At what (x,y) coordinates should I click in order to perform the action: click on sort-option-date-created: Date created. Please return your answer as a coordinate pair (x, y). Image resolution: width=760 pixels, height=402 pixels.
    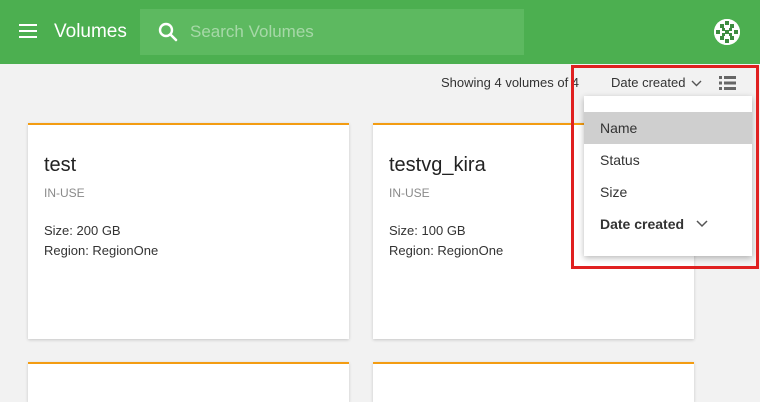
    Looking at the image, I should click on (668, 224).